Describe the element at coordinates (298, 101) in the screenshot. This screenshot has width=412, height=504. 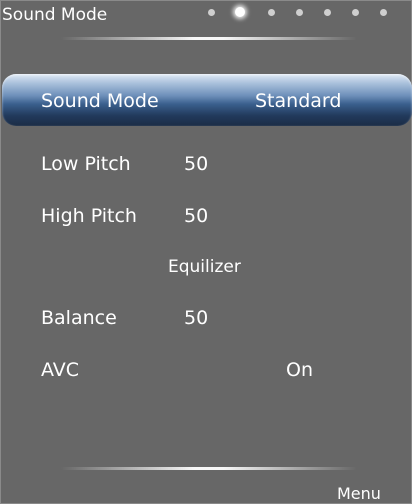
I see `sound-mode-value: Standard` at that location.